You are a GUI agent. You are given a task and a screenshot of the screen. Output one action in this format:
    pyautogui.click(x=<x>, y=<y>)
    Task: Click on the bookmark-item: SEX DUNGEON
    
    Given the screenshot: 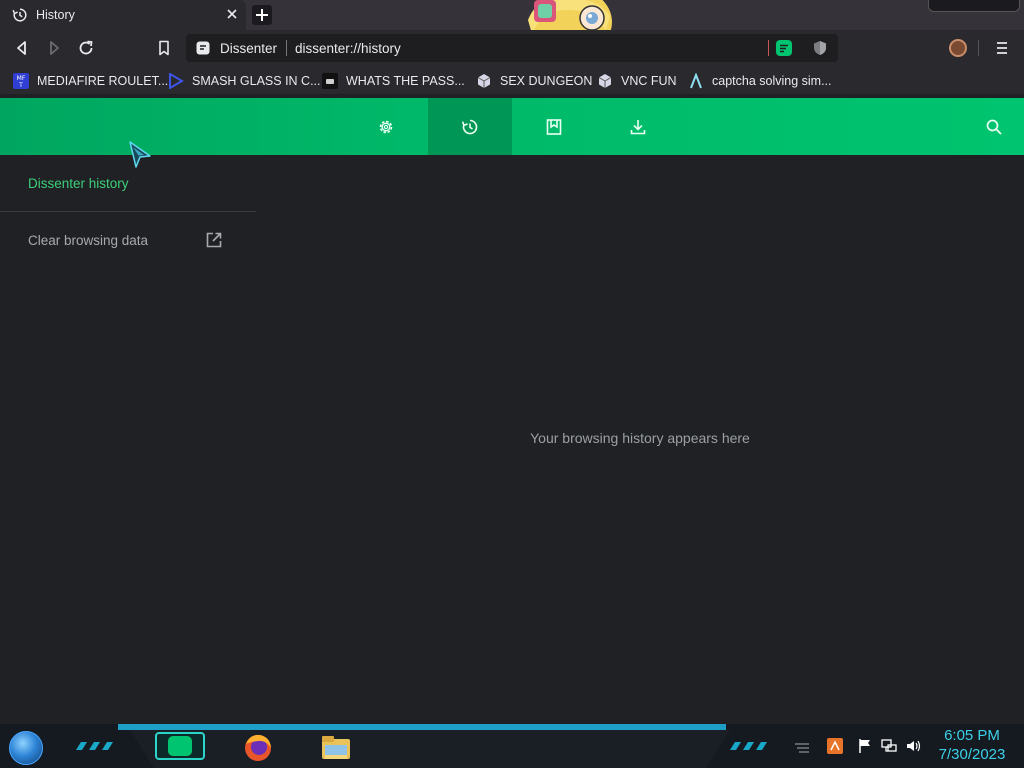 What is the action you would take?
    pyautogui.click(x=534, y=81)
    